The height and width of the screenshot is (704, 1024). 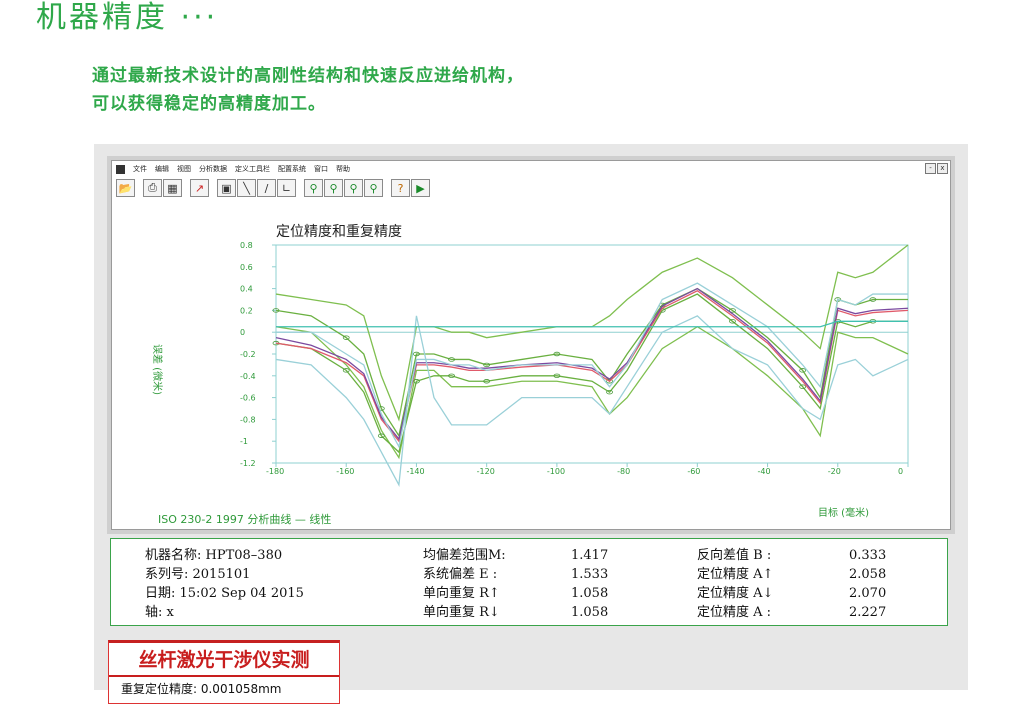 What do you see at coordinates (693, 471) in the screenshot?
I see `x-tick-label: -60` at bounding box center [693, 471].